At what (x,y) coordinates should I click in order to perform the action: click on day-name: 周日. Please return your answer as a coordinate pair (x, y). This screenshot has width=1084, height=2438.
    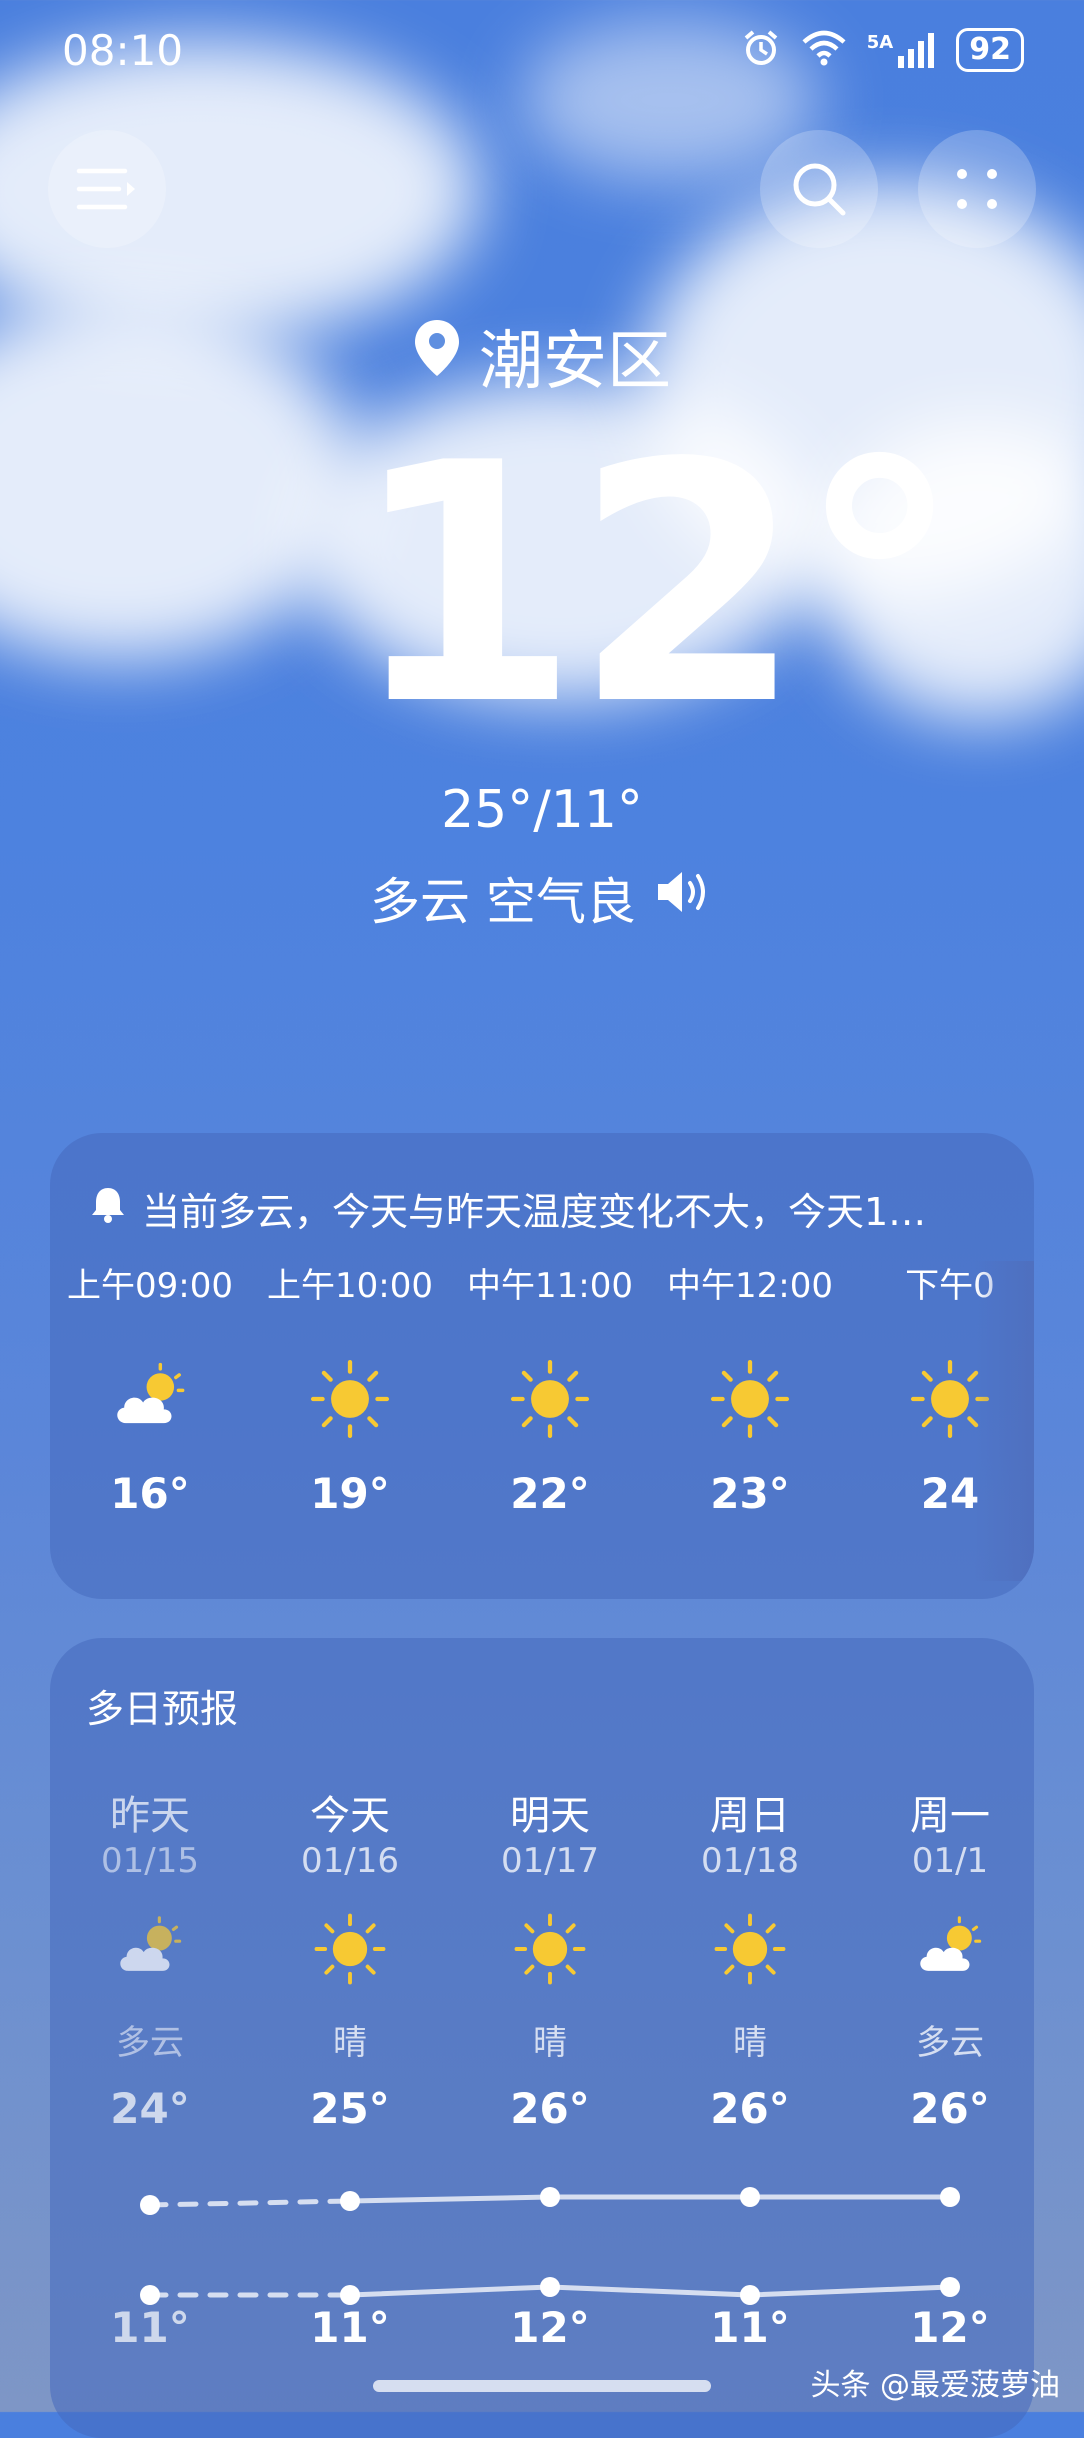
    Looking at the image, I should click on (750, 1816).